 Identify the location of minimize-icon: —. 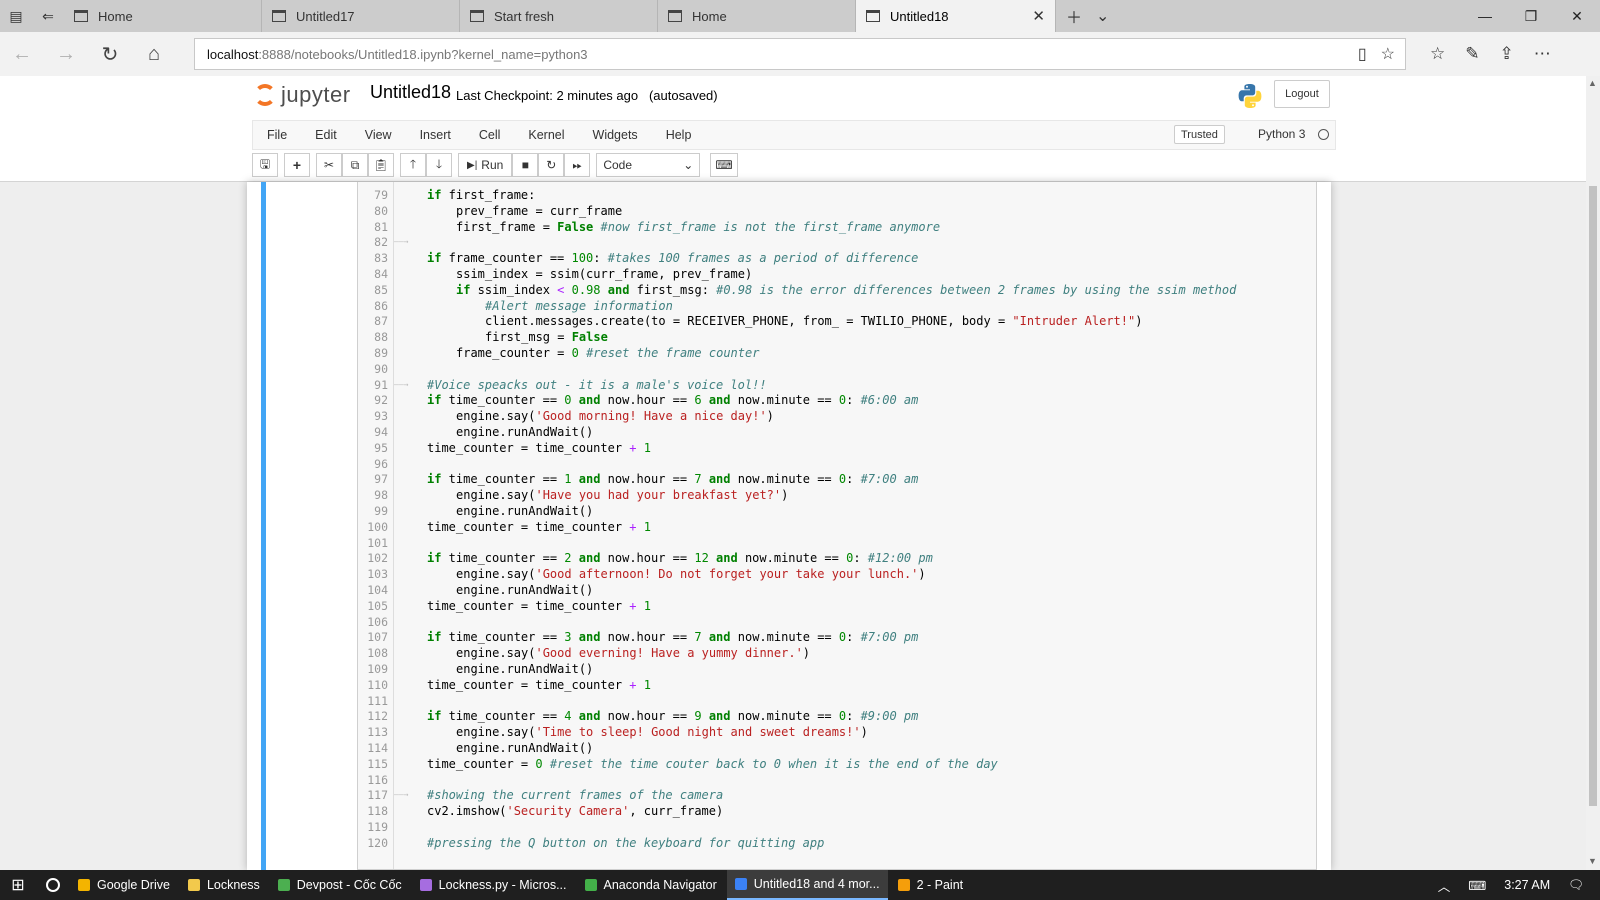
(1485, 16).